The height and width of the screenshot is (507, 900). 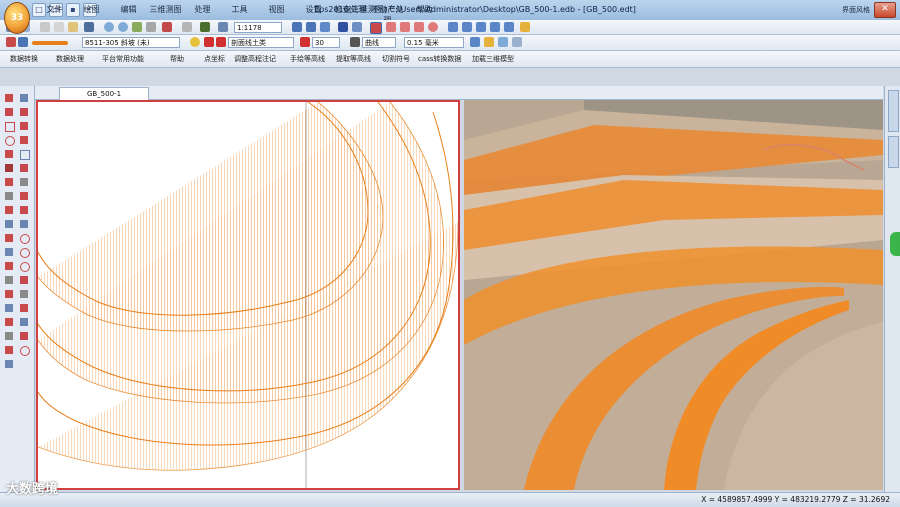 I want to click on text-tool-icon, so click(x=9, y=182).